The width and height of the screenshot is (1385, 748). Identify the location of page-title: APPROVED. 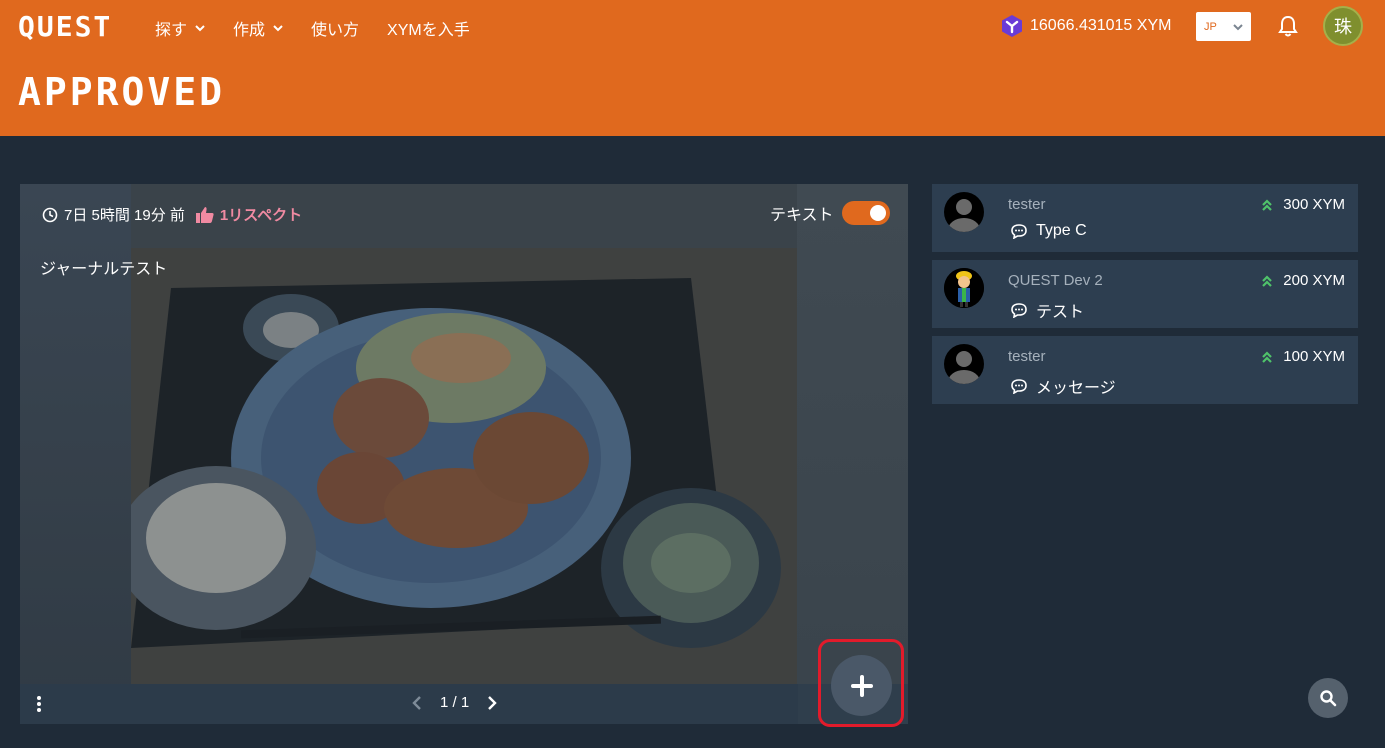
(122, 92).